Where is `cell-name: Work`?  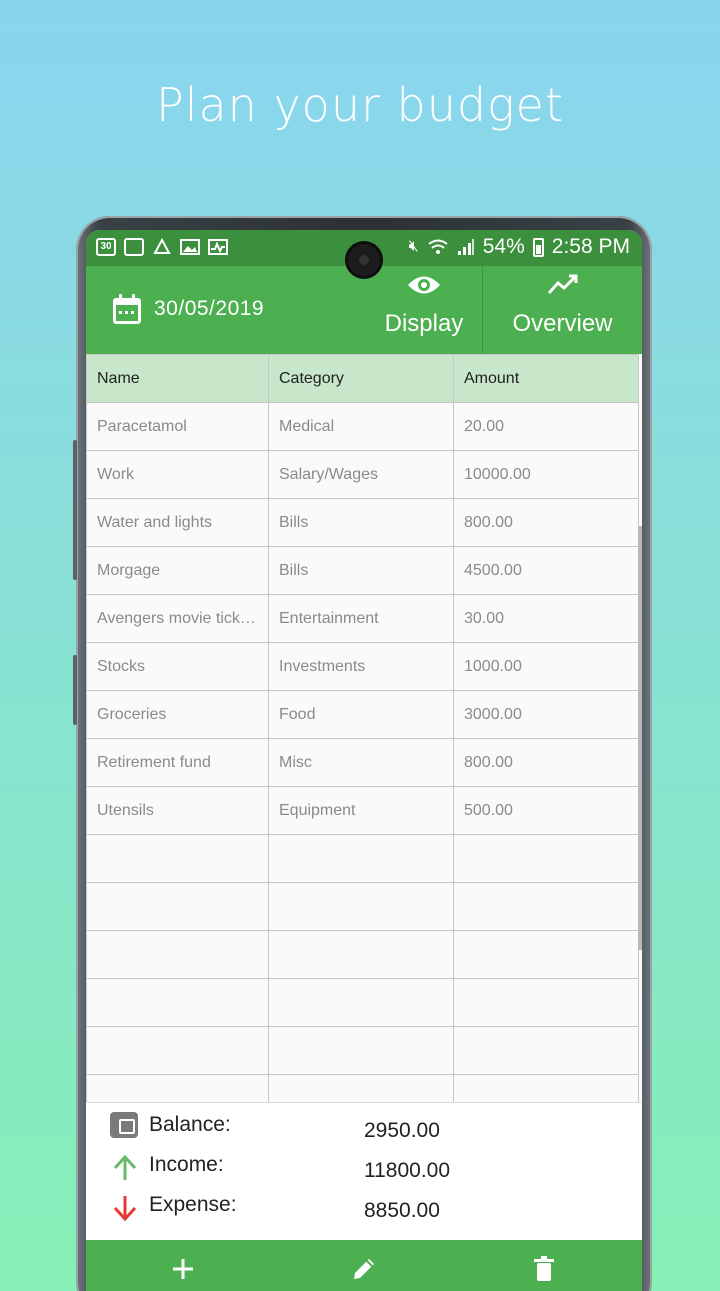
cell-name: Work is located at coordinates (177, 474).